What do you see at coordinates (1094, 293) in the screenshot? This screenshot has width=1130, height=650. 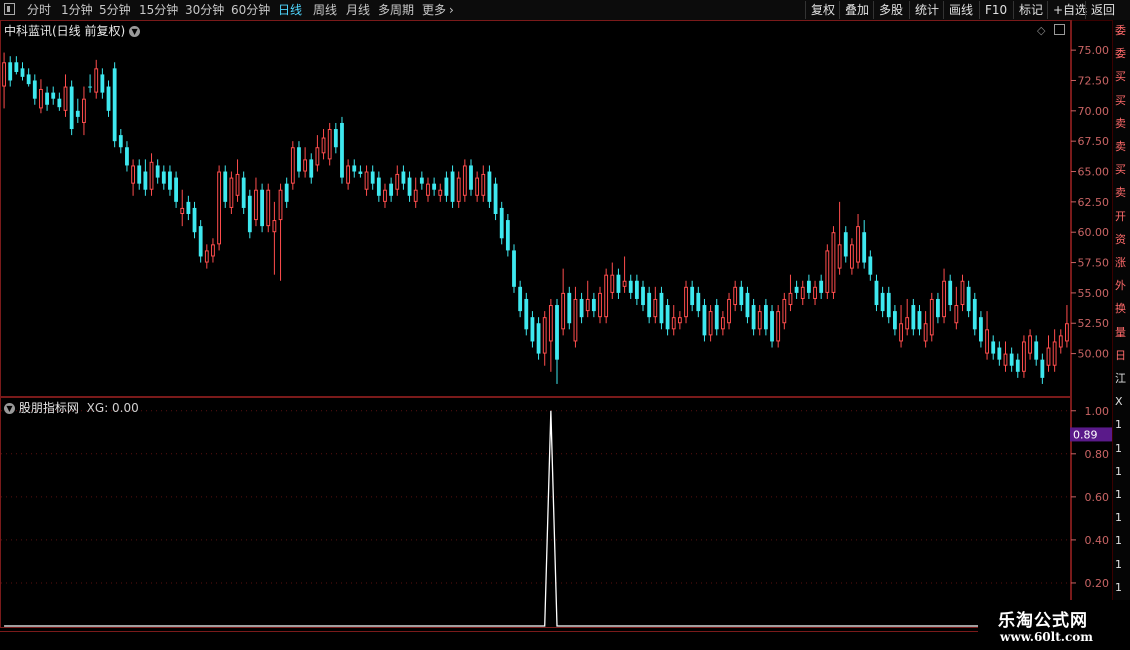 I see `price-tick-label: 55.00` at bounding box center [1094, 293].